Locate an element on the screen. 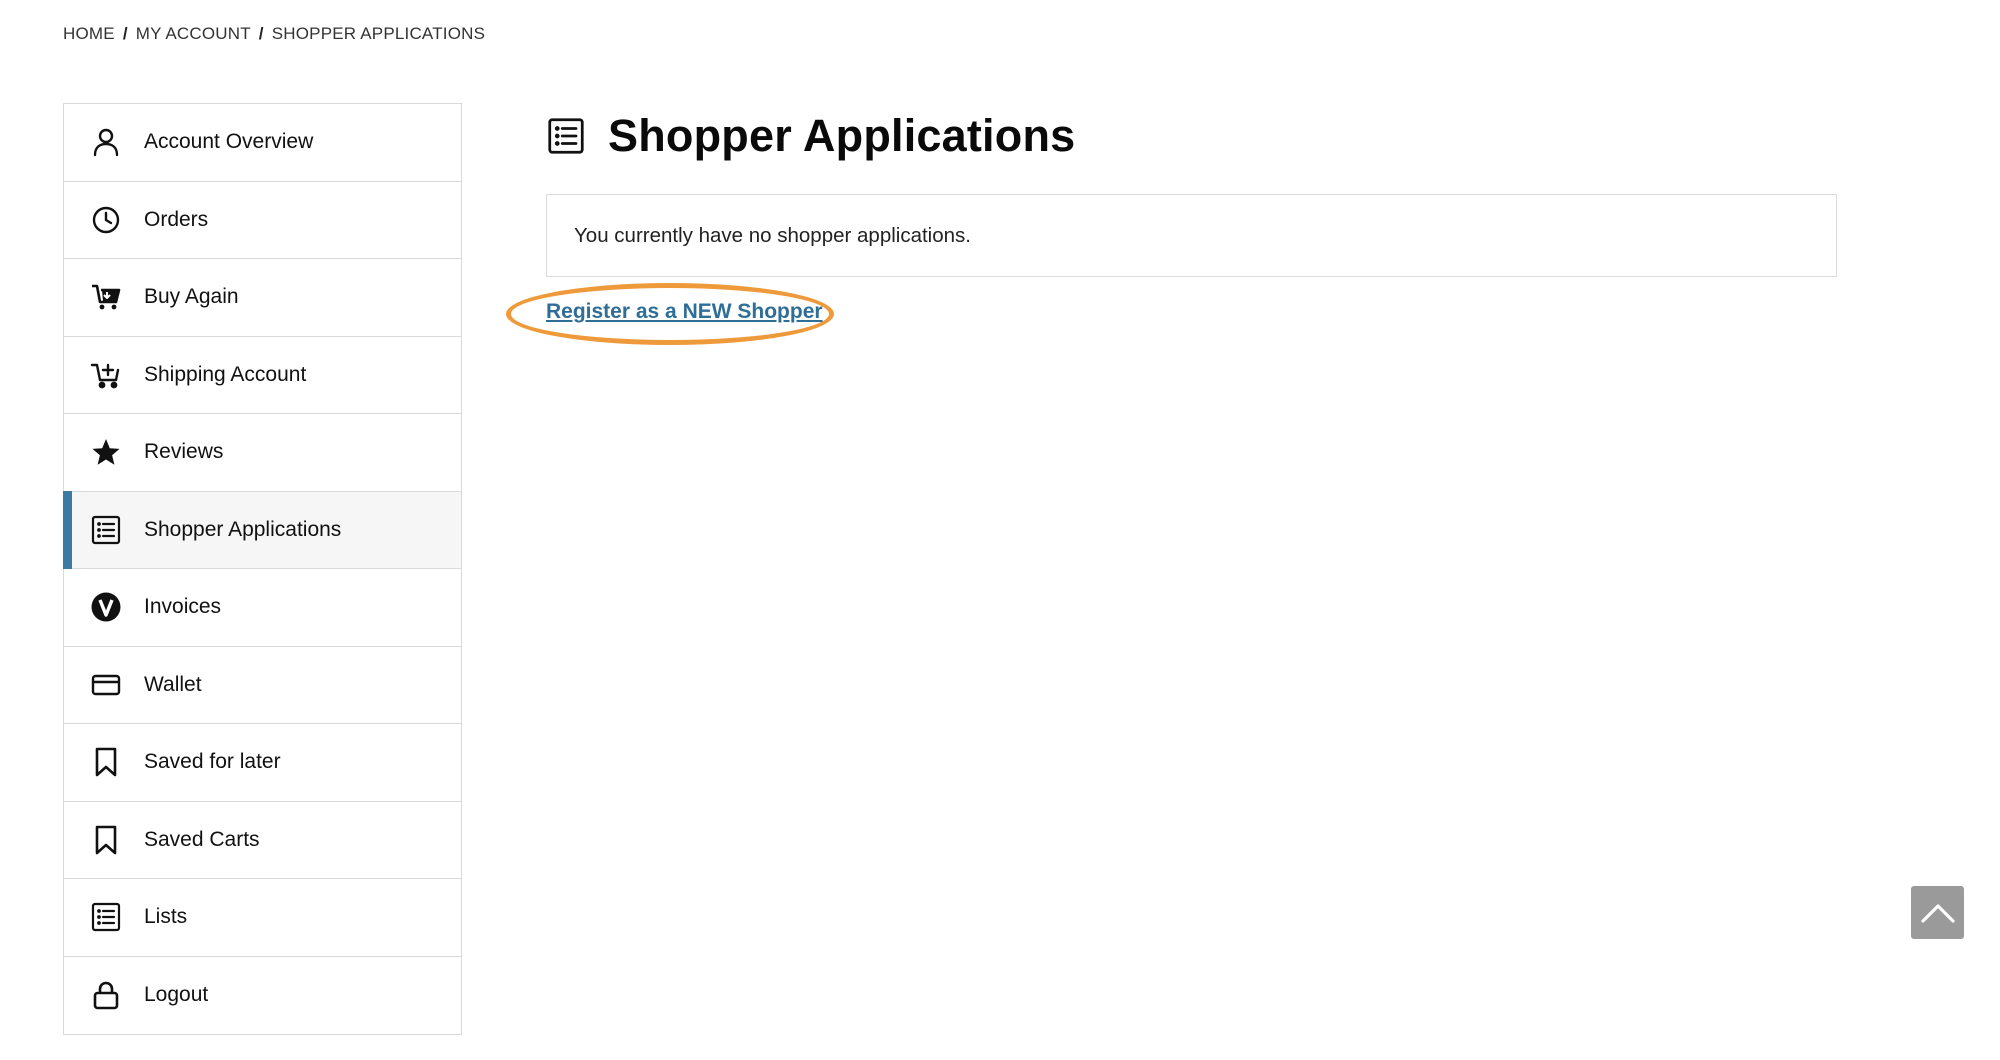 Image resolution: width=2000 pixels, height=1060 pixels. sidebar-item-invoices: Invoices is located at coordinates (262, 608).